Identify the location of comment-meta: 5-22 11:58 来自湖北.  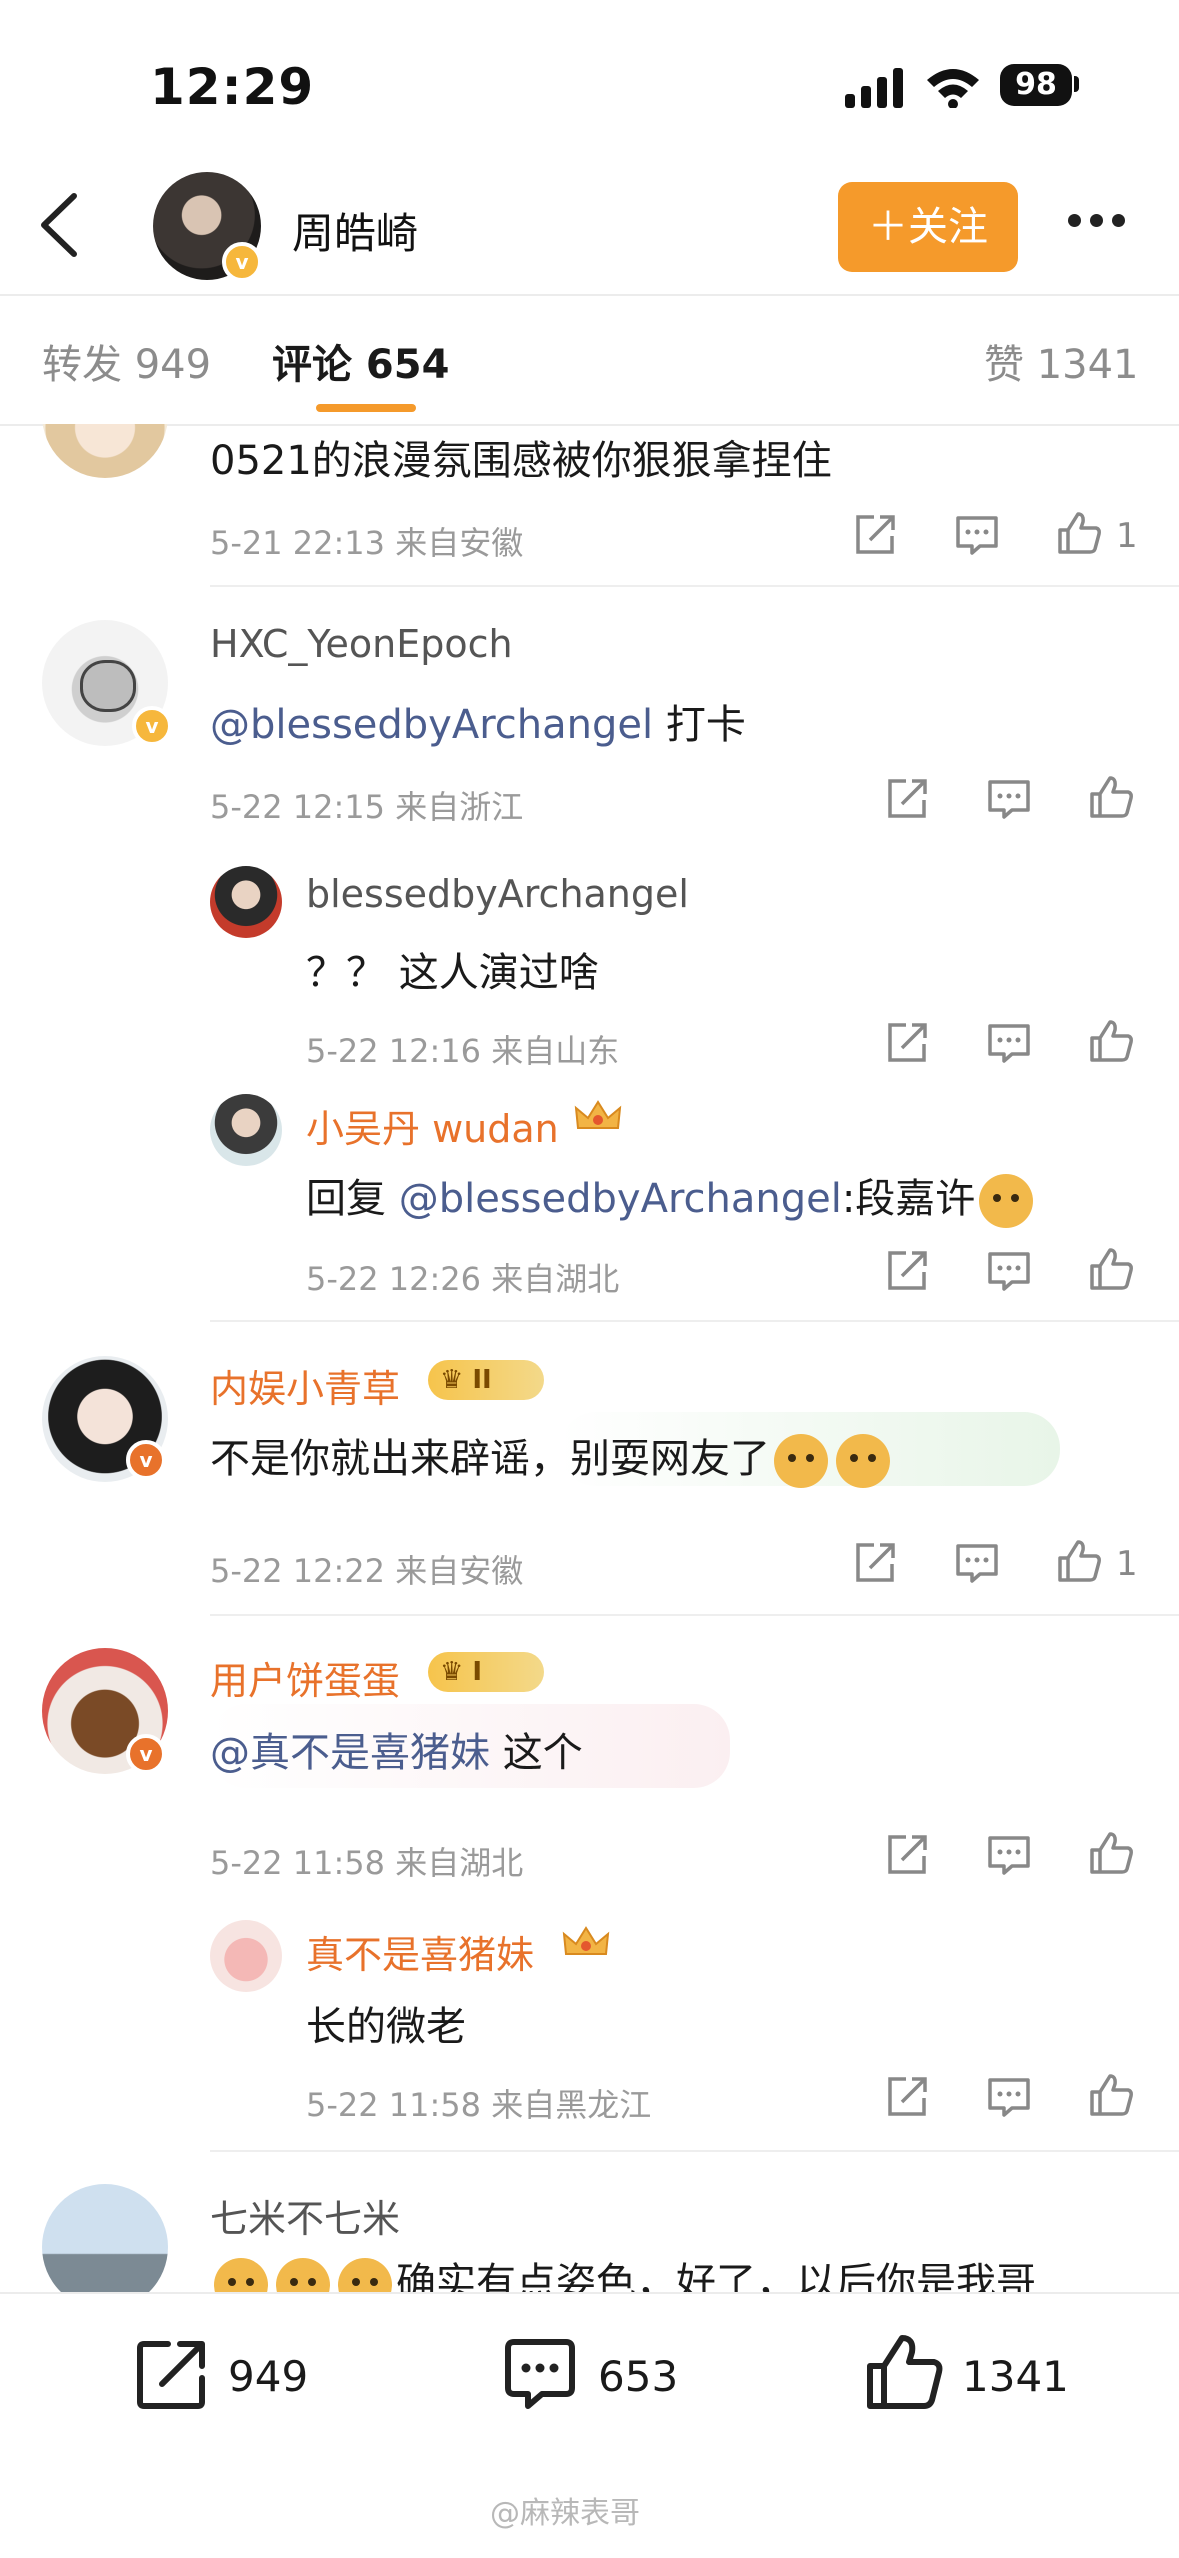
(367, 1863).